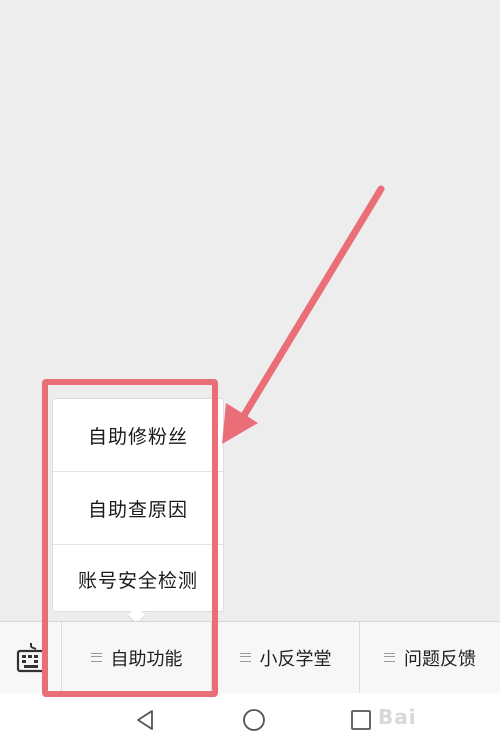  I want to click on system-nav-bar, so click(250, 720).